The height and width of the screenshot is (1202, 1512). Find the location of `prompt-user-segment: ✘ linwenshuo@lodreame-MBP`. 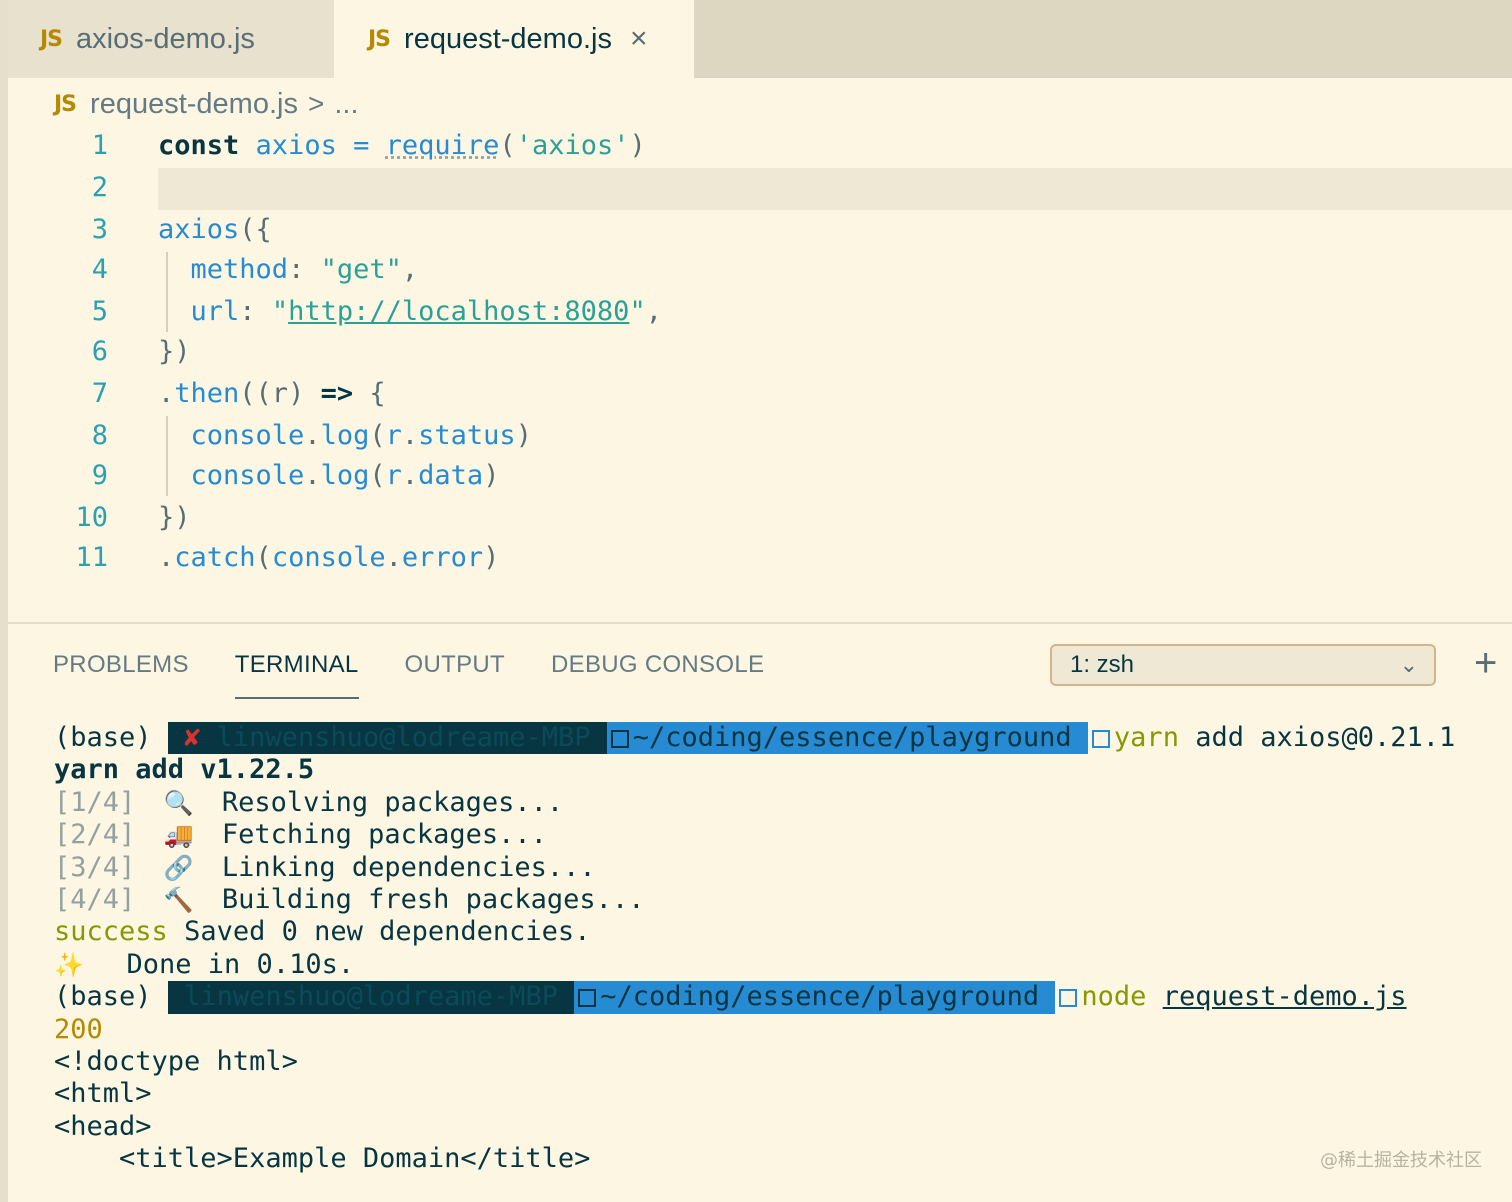

prompt-user-segment: ✘ linwenshuo@lodreame-MBP is located at coordinates (387, 738).